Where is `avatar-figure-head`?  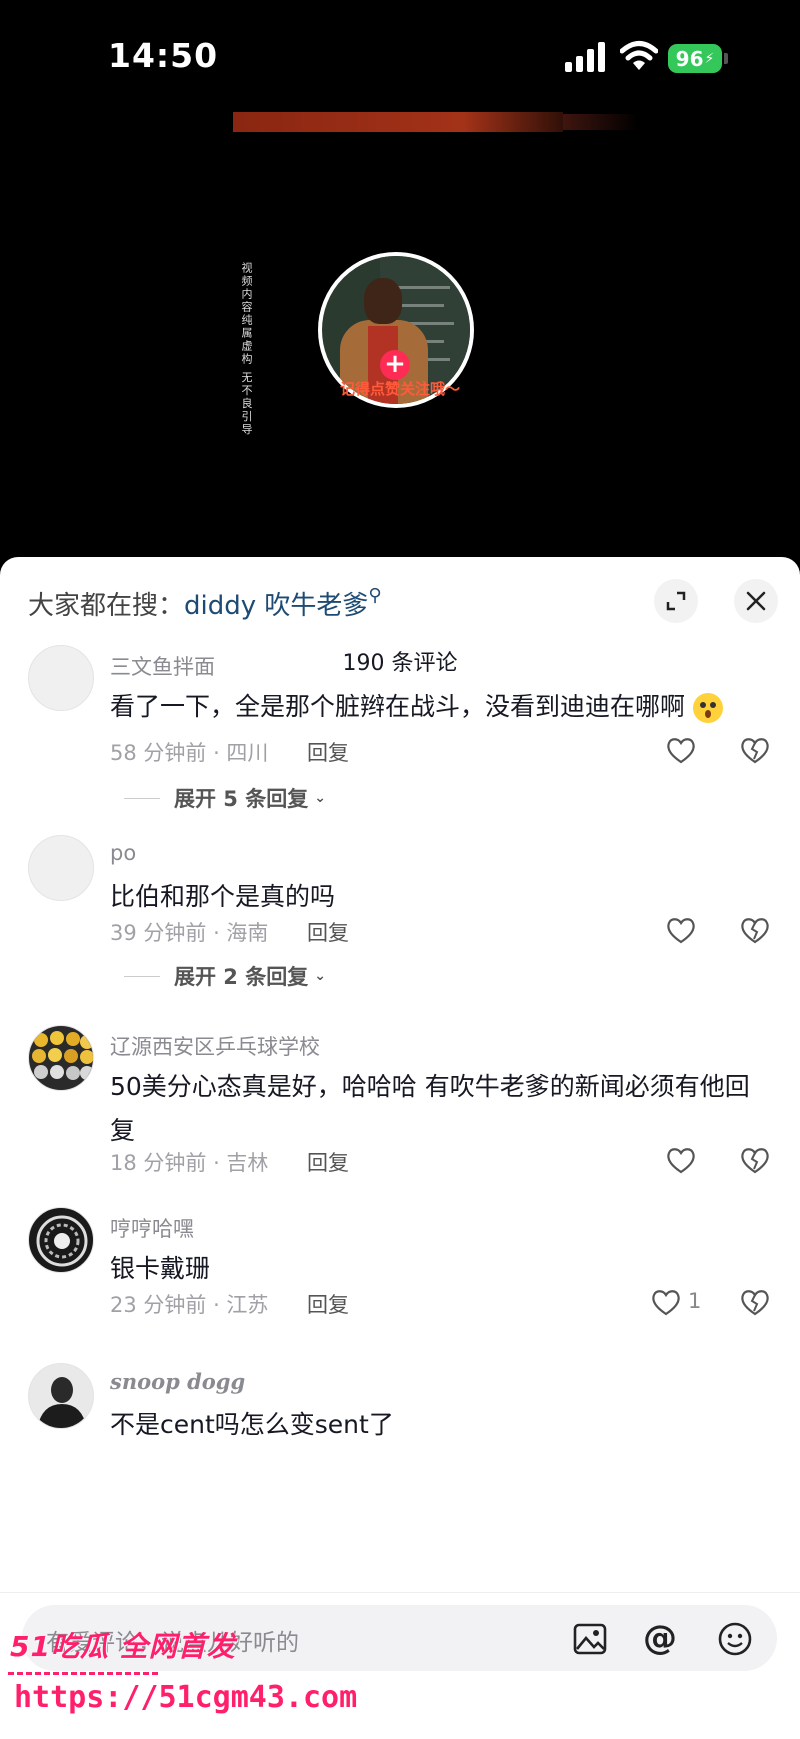
avatar-figure-head is located at coordinates (383, 301).